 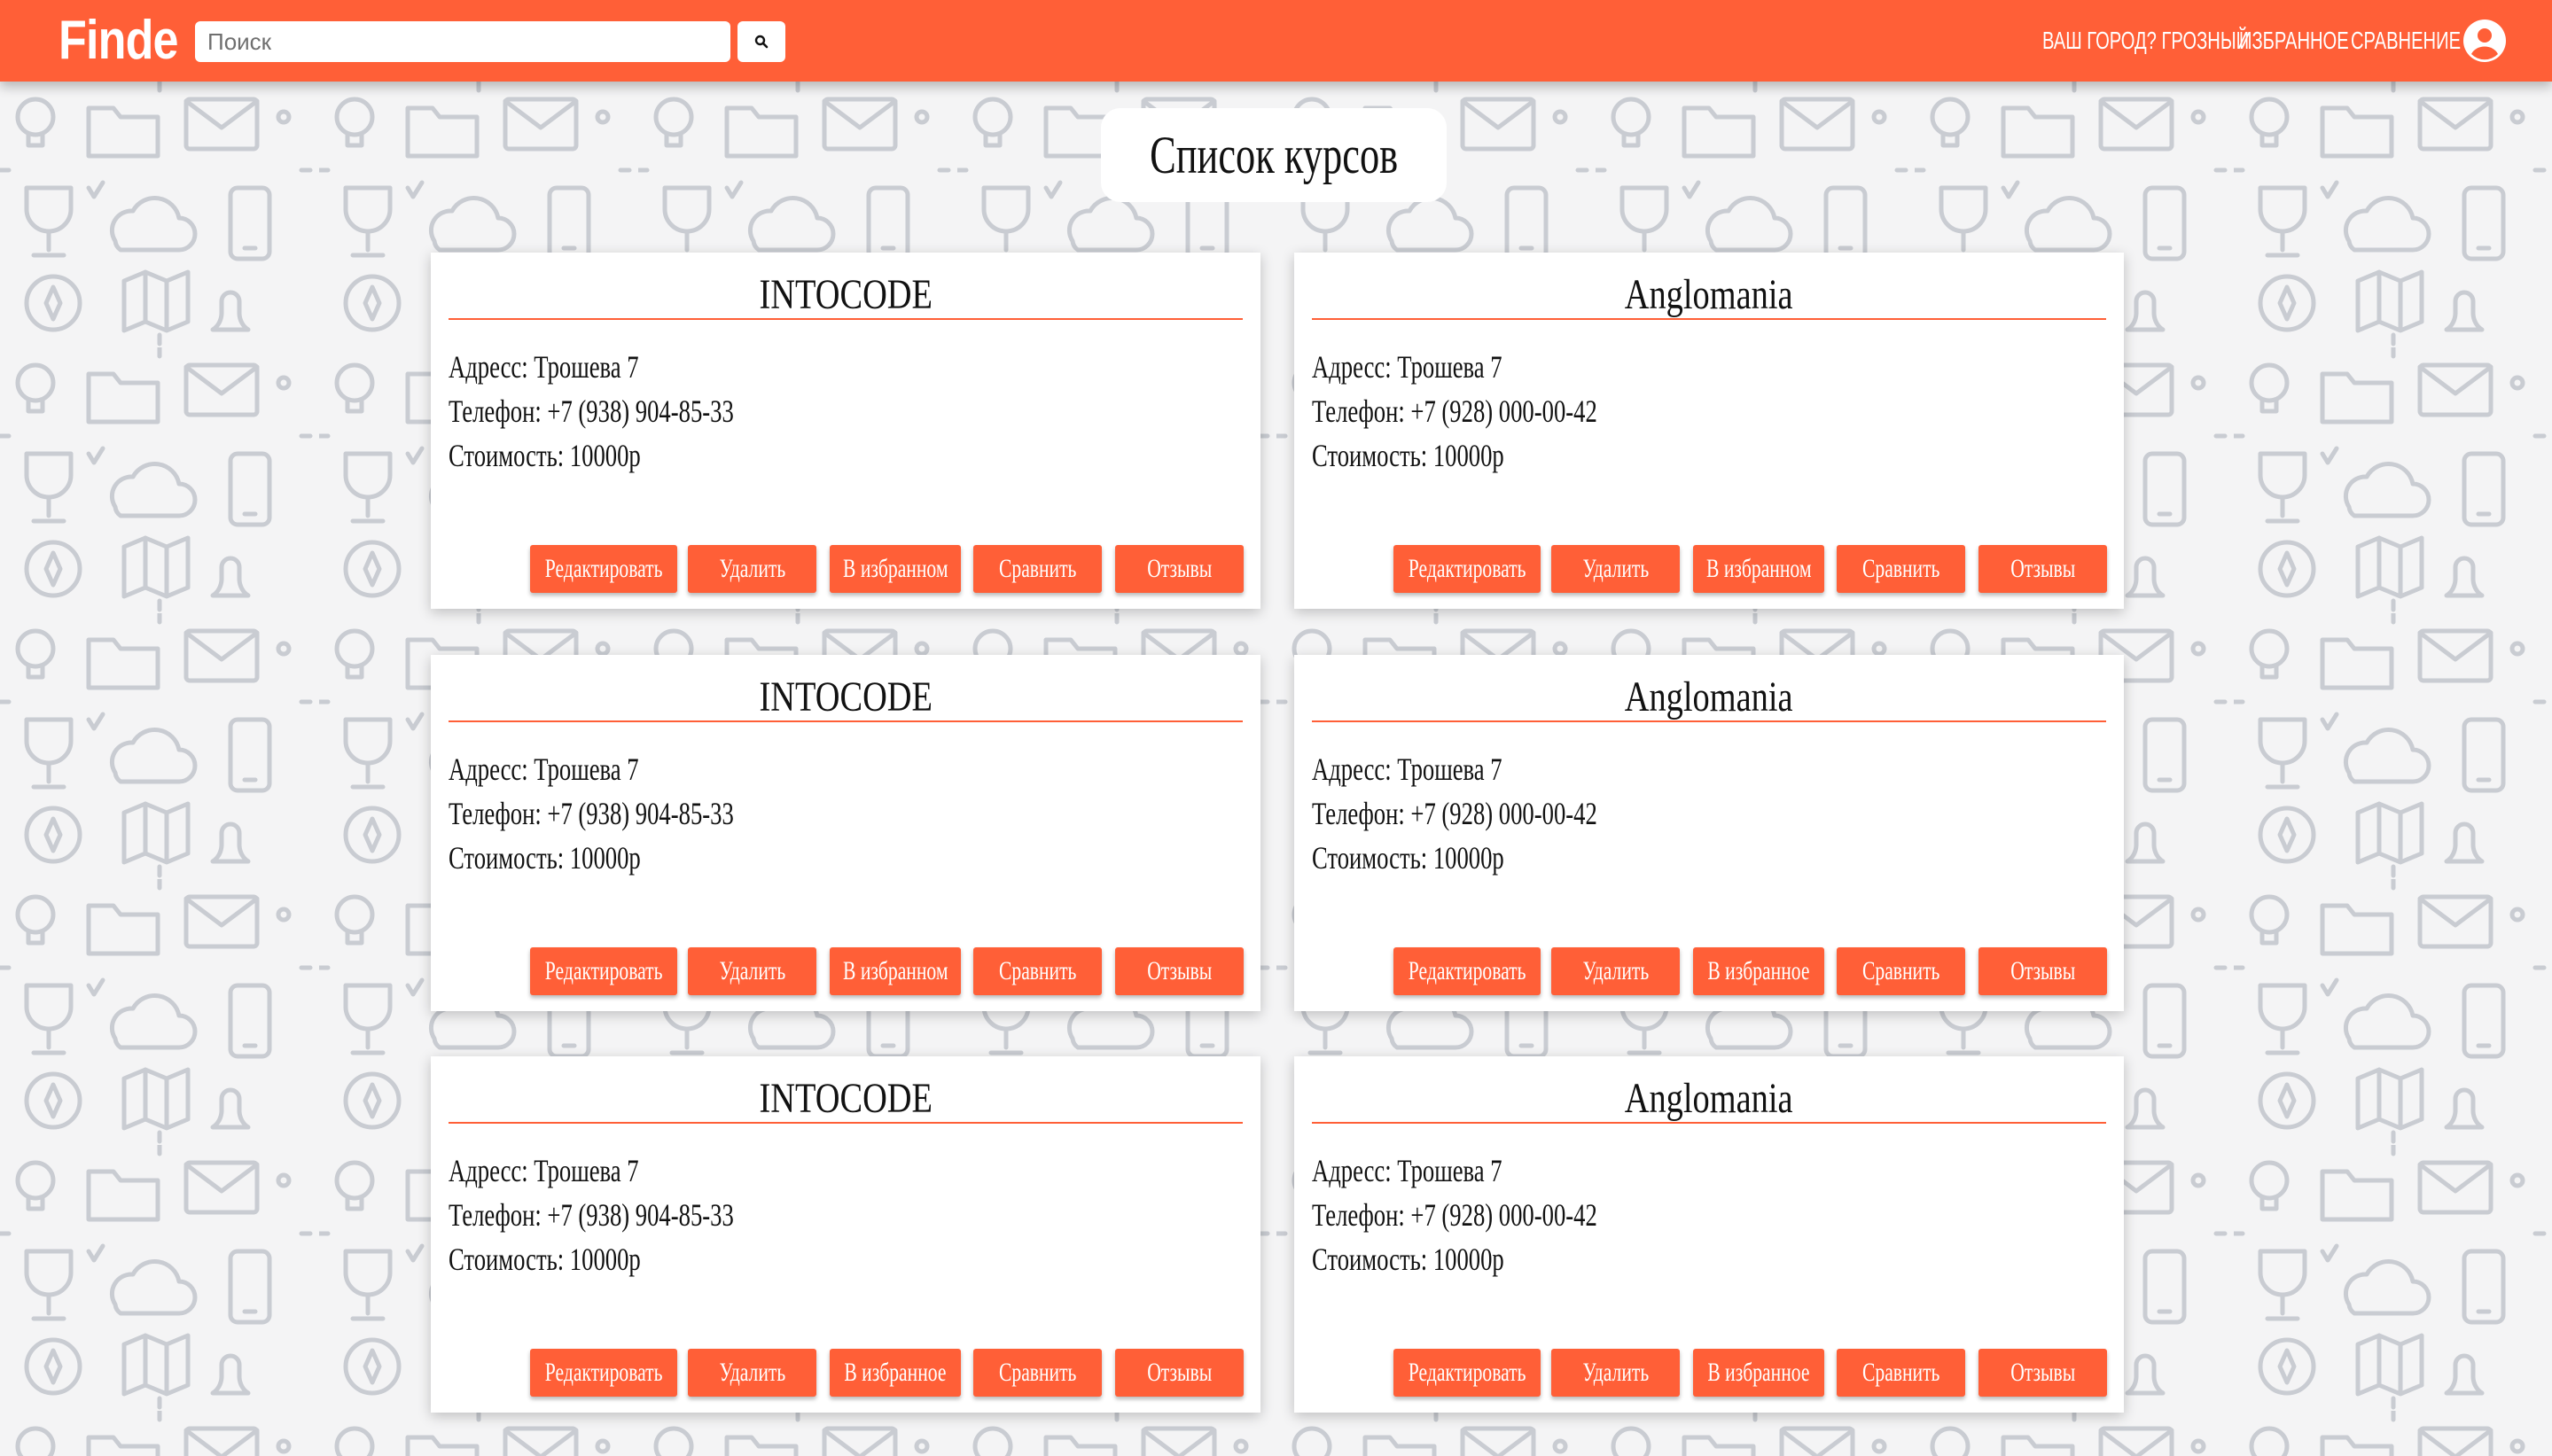 I want to click on search-input, so click(x=462, y=41).